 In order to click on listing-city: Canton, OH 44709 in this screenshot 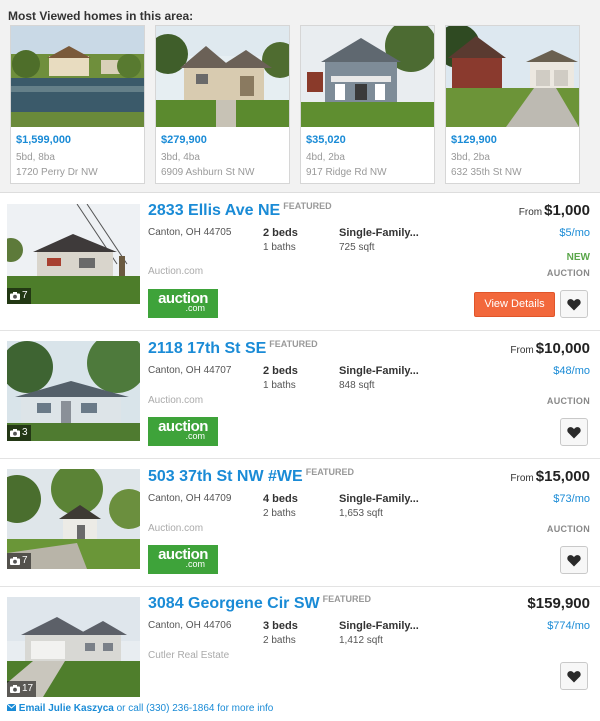, I will do `click(190, 498)`.